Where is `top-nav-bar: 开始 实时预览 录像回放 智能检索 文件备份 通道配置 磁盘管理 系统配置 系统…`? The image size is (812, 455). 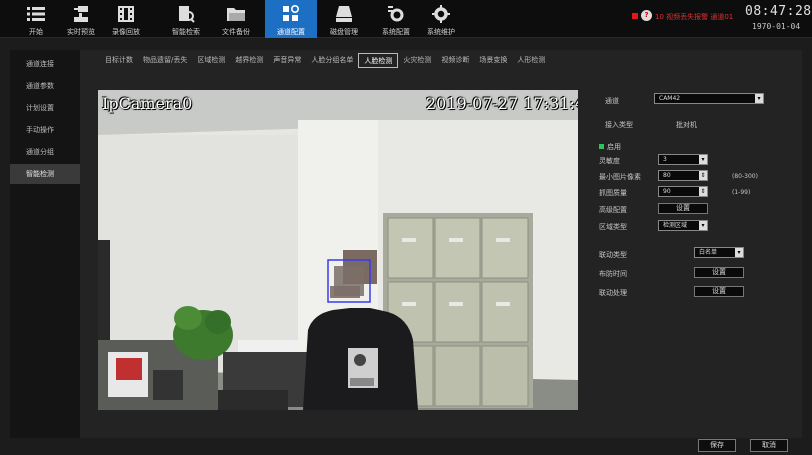
top-nav-bar: 开始 实时预览 录像回放 智能检索 文件备份 通道配置 磁盘管理 系统配置 系统… is located at coordinates (406, 19).